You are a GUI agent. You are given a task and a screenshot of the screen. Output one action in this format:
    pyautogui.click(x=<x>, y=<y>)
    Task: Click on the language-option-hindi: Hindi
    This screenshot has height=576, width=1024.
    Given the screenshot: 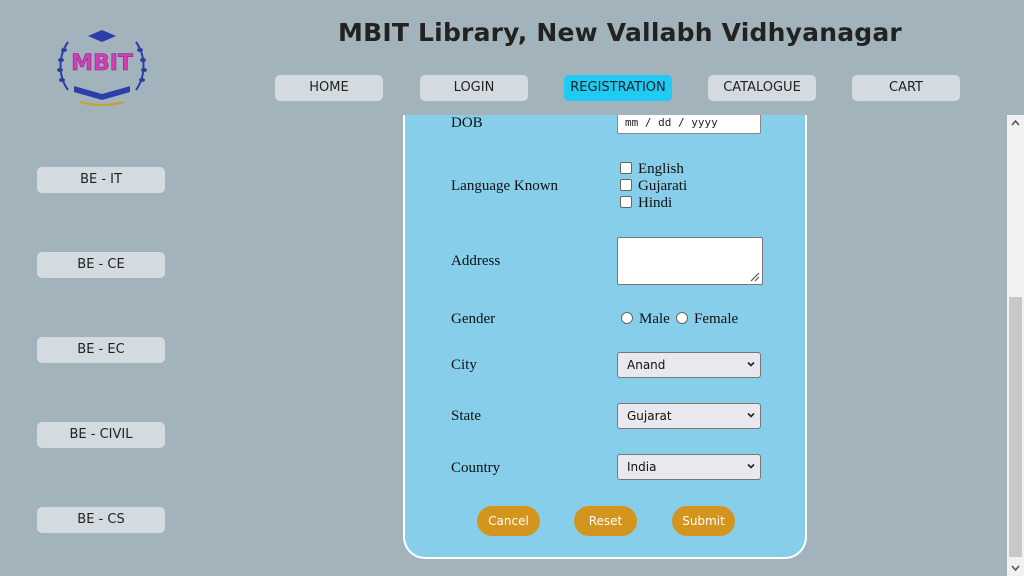 What is the action you would take?
    pyautogui.click(x=646, y=203)
    